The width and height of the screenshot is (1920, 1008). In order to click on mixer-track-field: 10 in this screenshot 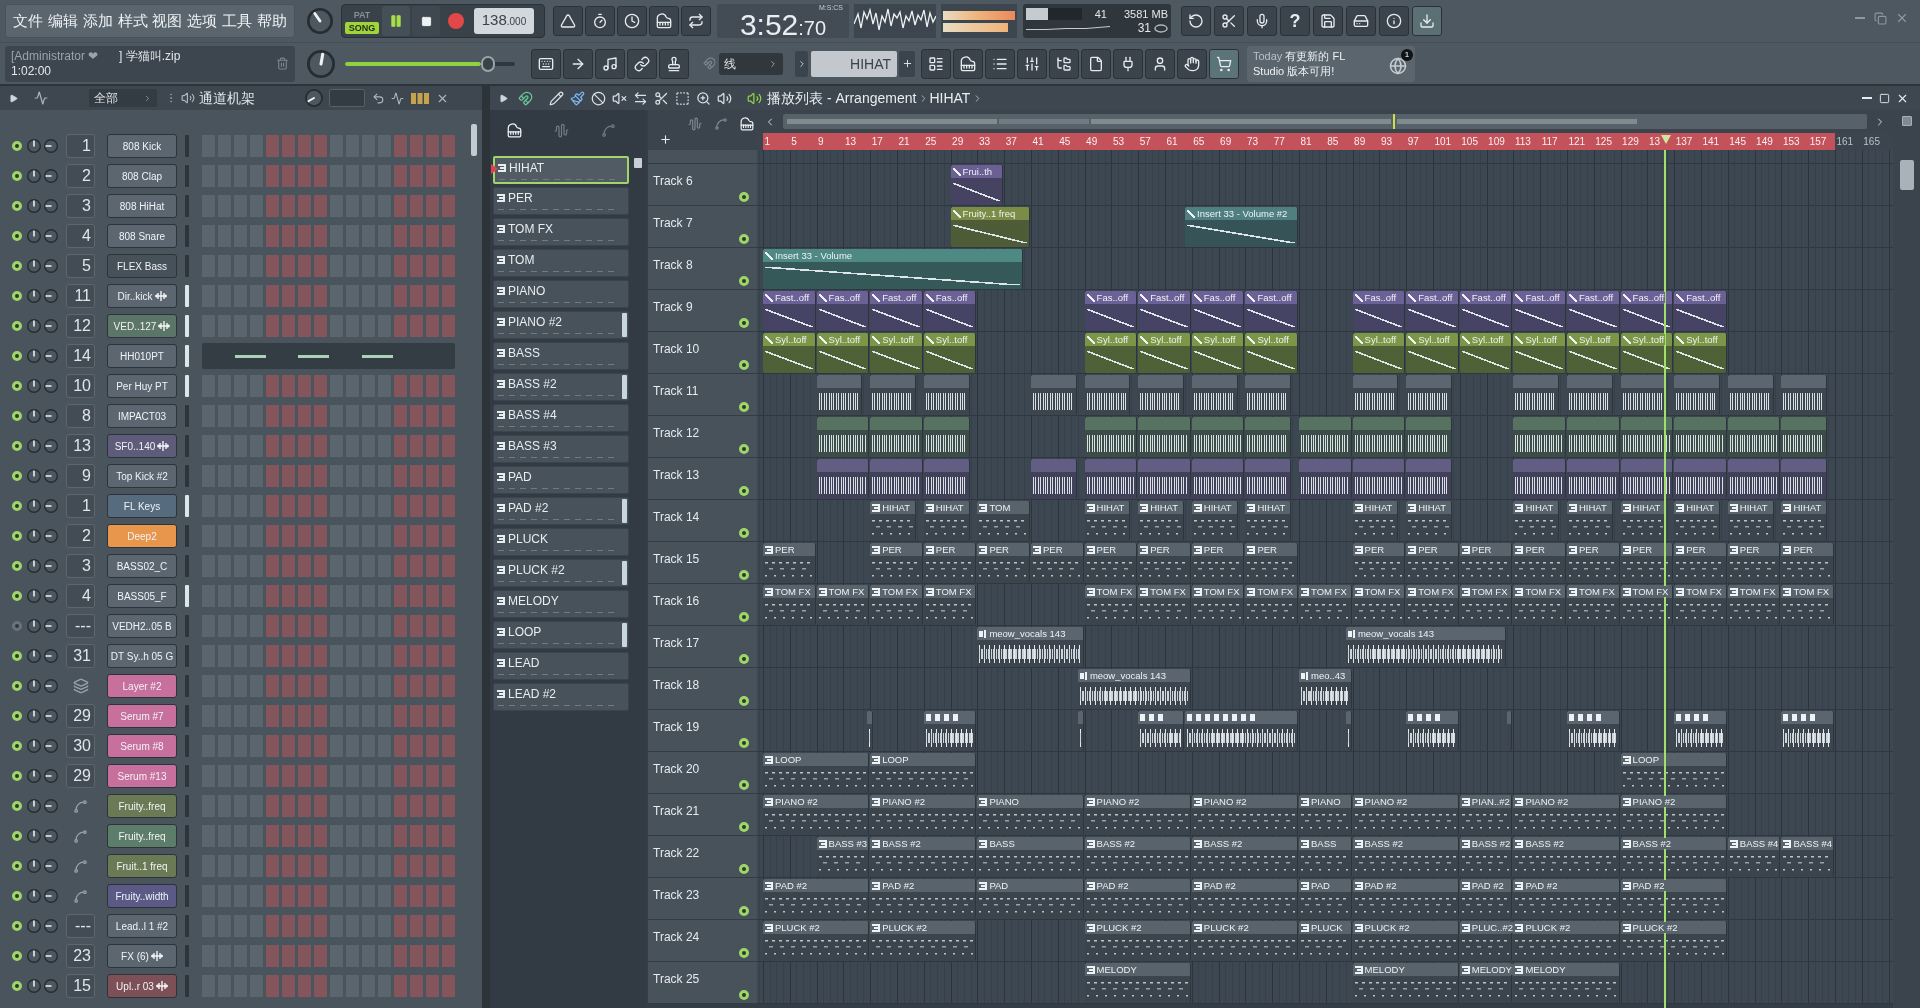, I will do `click(80, 386)`.